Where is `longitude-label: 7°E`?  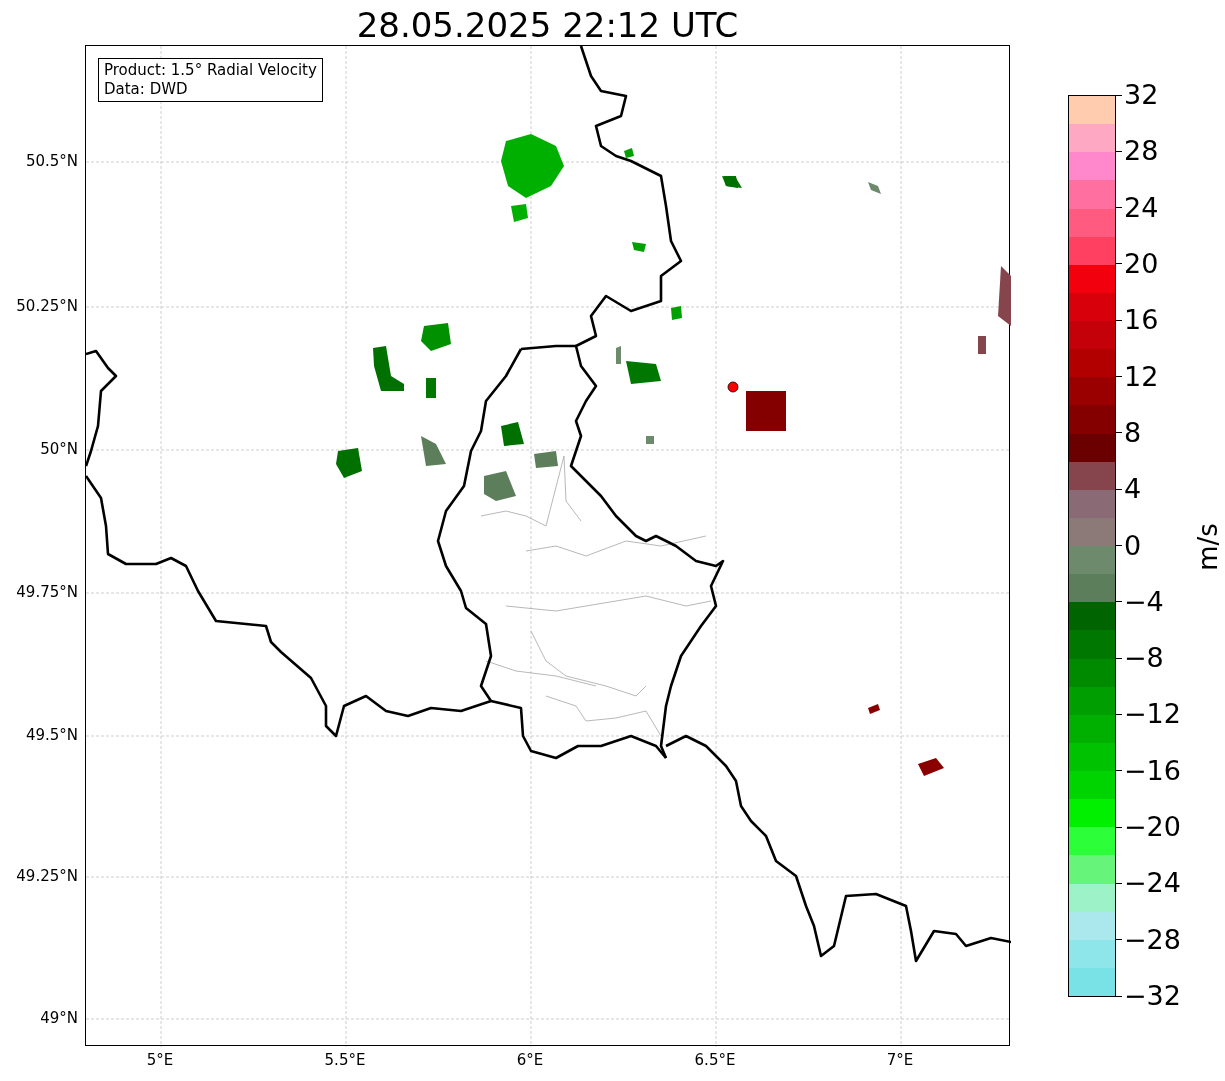
longitude-label: 7°E is located at coordinates (900, 1060).